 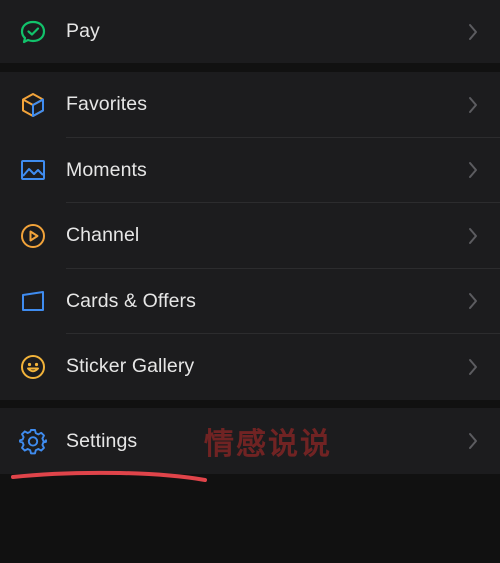 What do you see at coordinates (33, 301) in the screenshot?
I see `card-icon` at bounding box center [33, 301].